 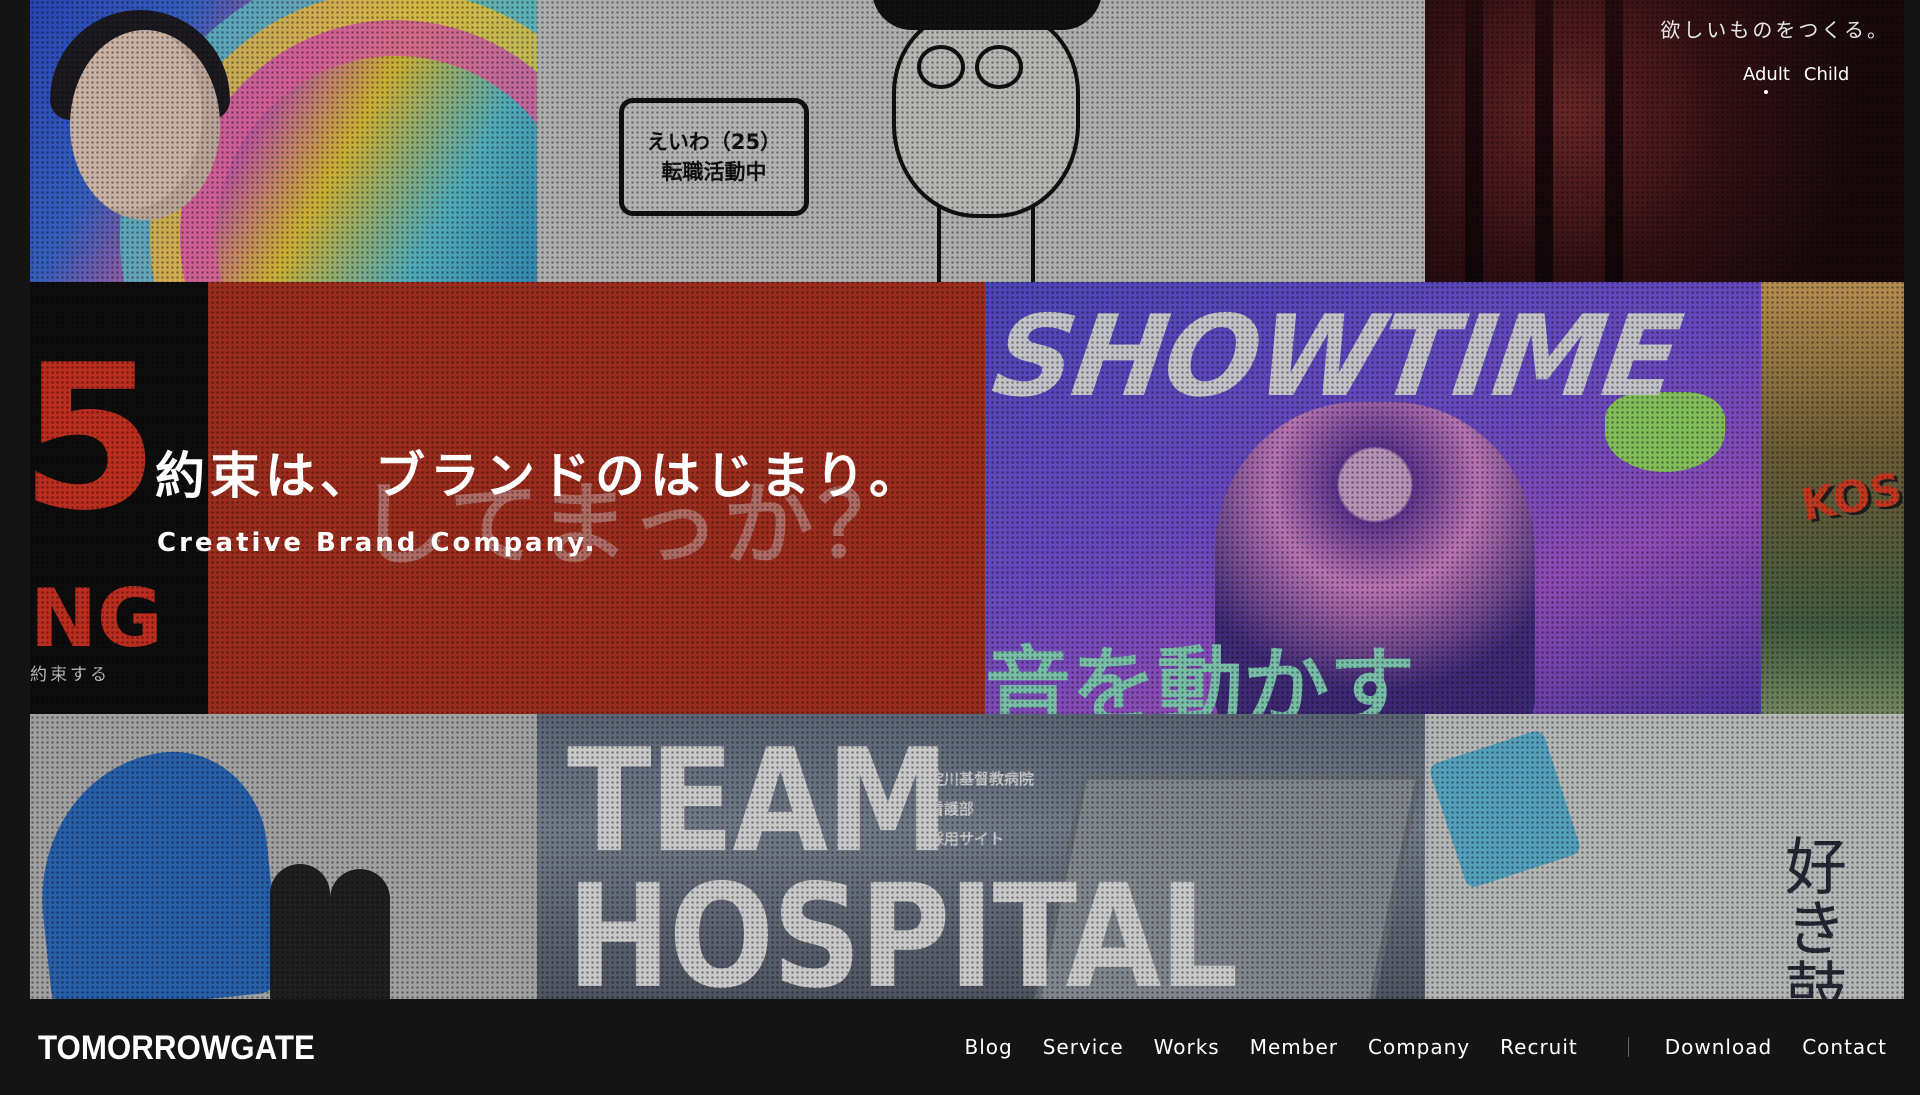 I want to click on bubble-line-2: 転職活動中, so click(x=714, y=172).